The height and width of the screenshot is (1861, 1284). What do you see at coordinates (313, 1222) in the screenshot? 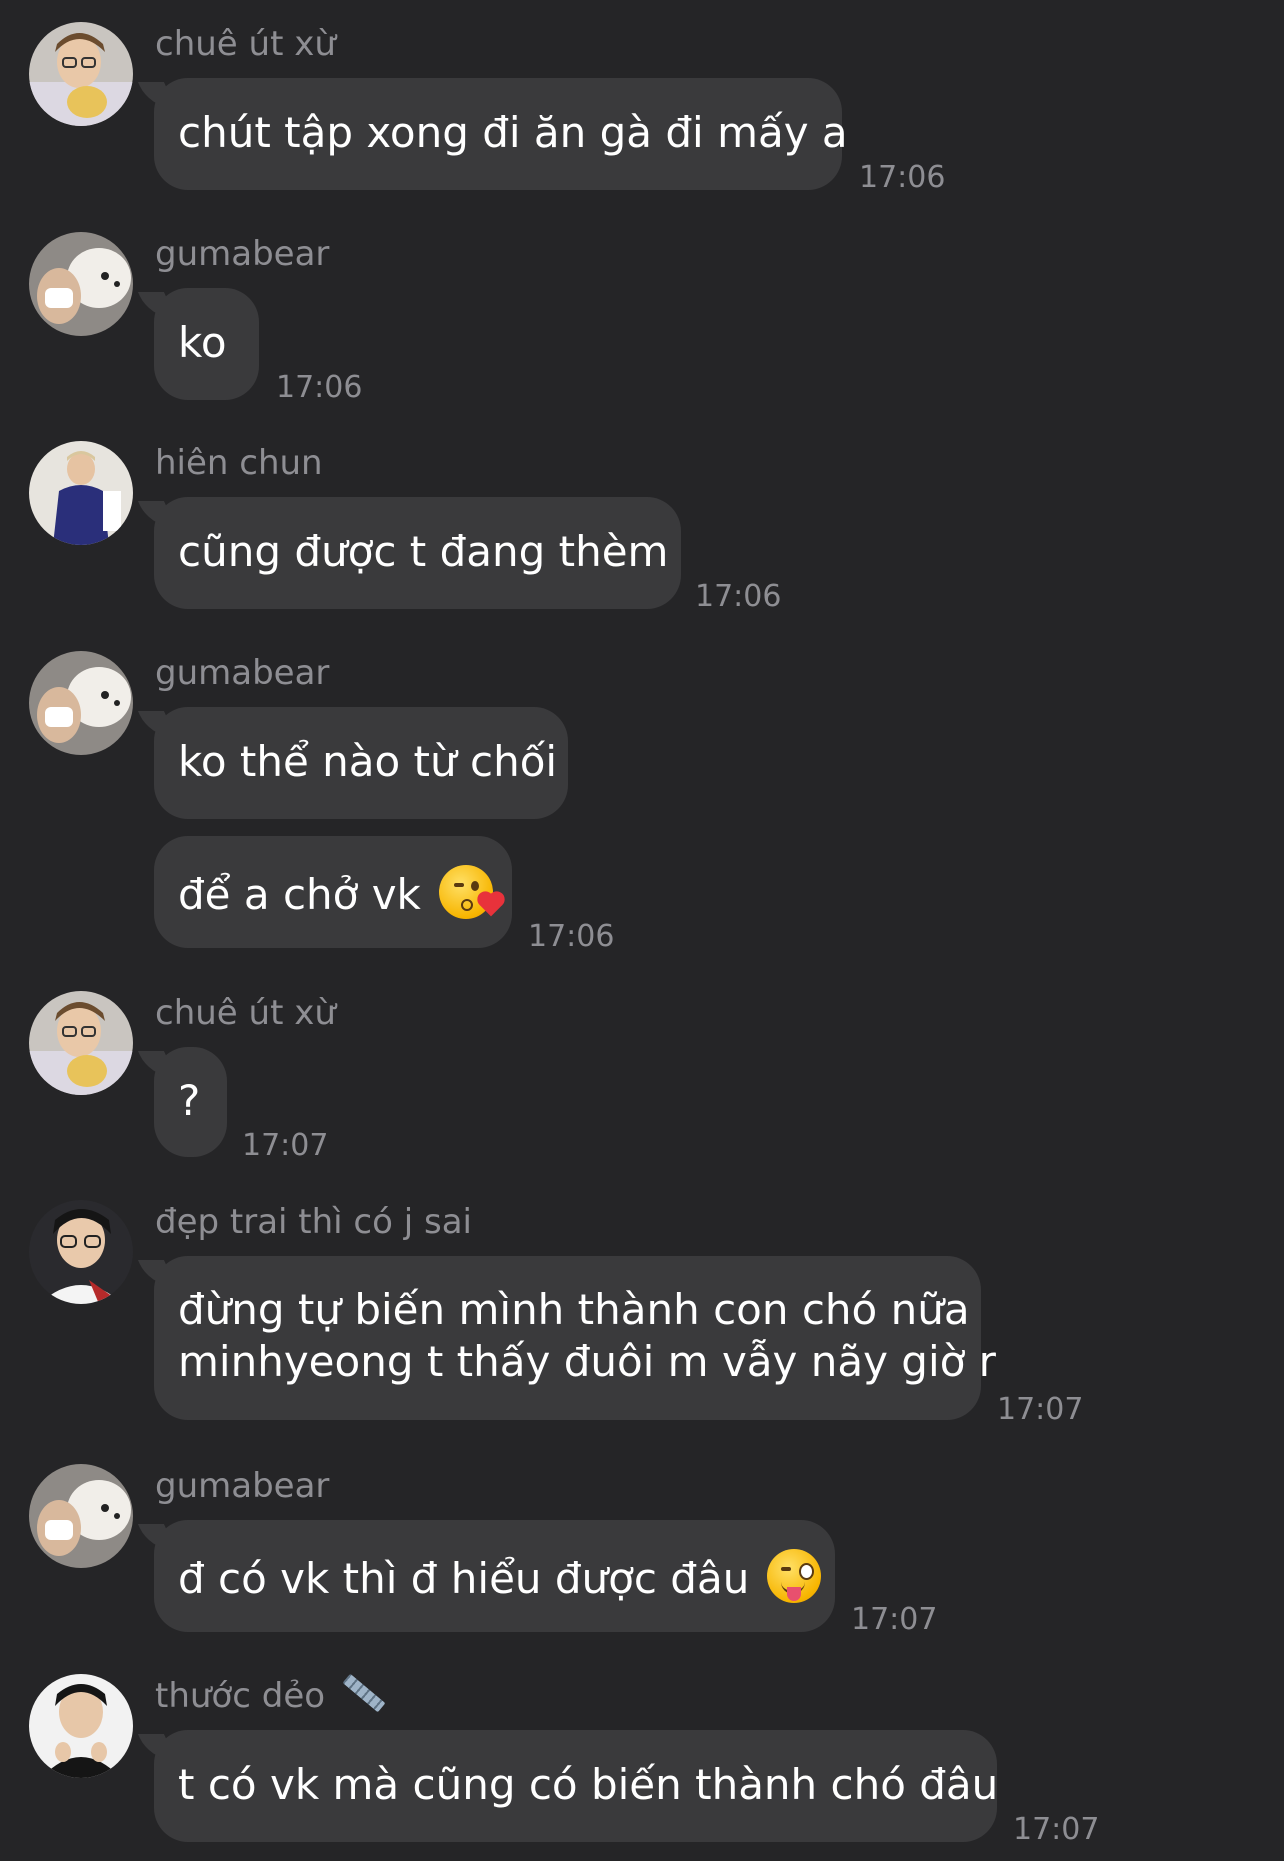
I see `sender-name: đẹp trai thì có j sai` at bounding box center [313, 1222].